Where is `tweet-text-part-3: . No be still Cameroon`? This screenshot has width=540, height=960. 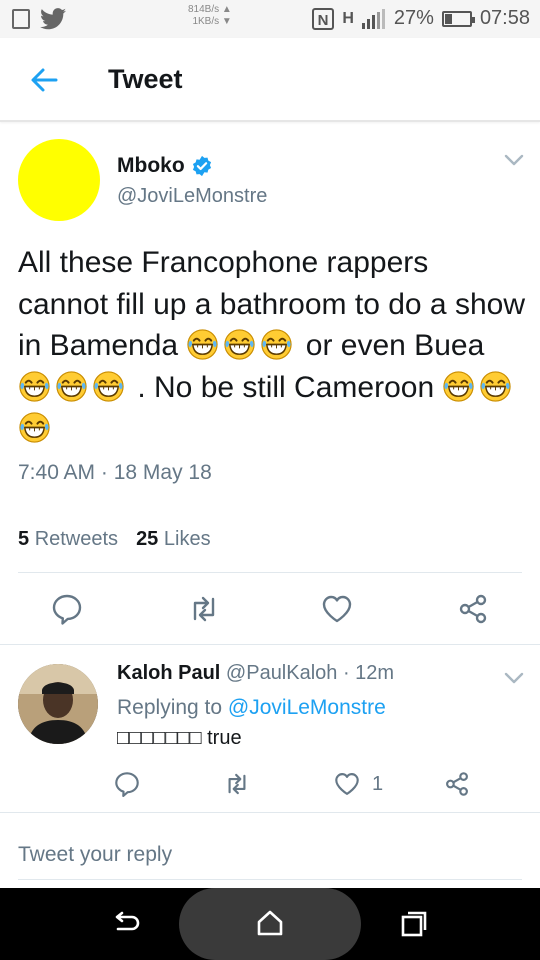
tweet-text-part-3: . No be still Cameroon is located at coordinates (286, 387).